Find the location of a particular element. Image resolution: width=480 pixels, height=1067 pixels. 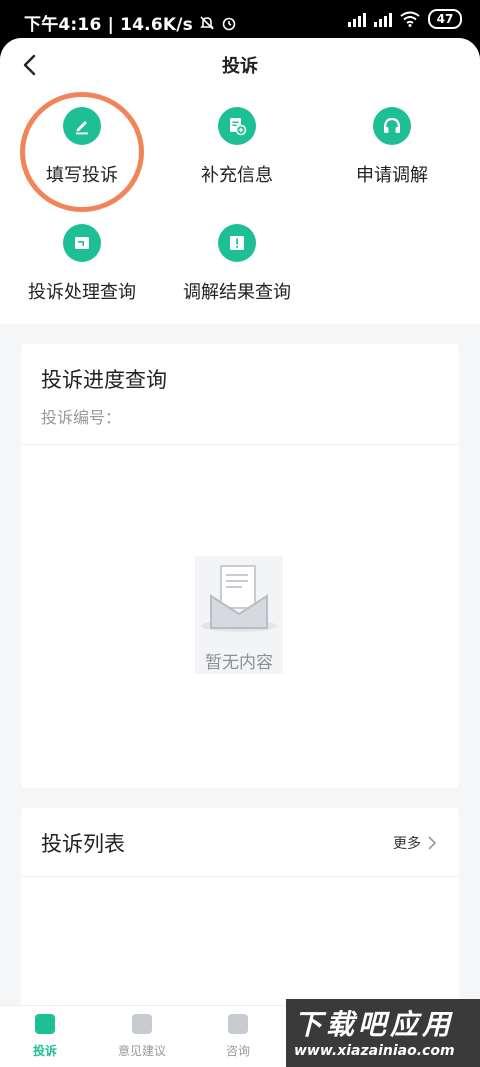

action-result-query: 调解结果查询 is located at coordinates (237, 264).